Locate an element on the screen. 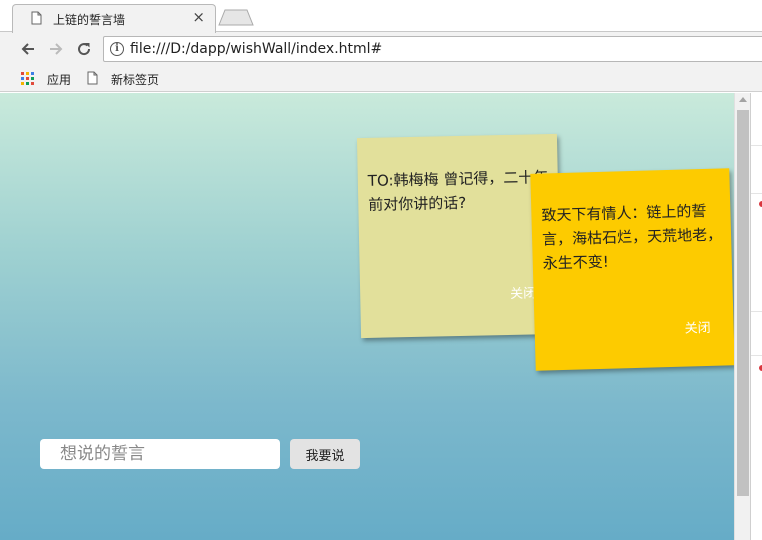 Image resolution: width=762 pixels, height=540 pixels. info-icon: i is located at coordinates (117, 49).